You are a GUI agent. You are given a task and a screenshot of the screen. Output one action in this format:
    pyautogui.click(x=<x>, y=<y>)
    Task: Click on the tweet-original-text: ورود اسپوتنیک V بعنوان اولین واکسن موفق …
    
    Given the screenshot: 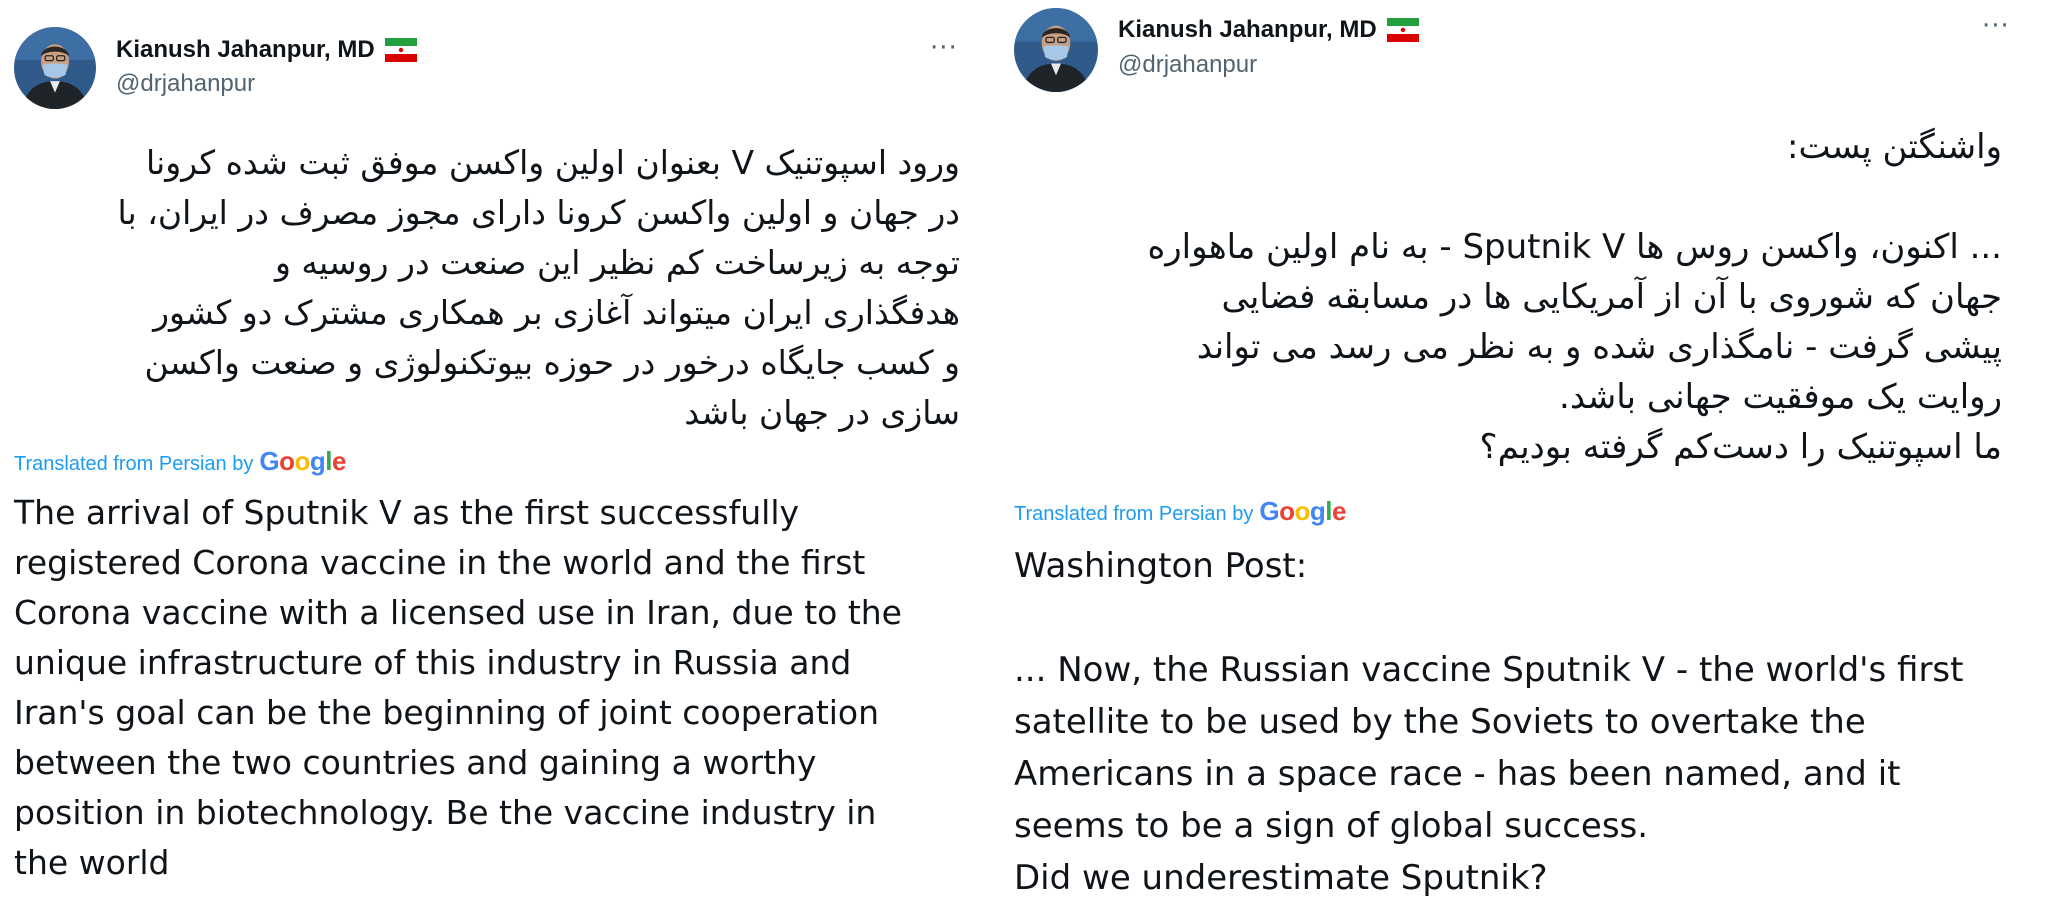 What is the action you would take?
    pyautogui.click(x=538, y=287)
    